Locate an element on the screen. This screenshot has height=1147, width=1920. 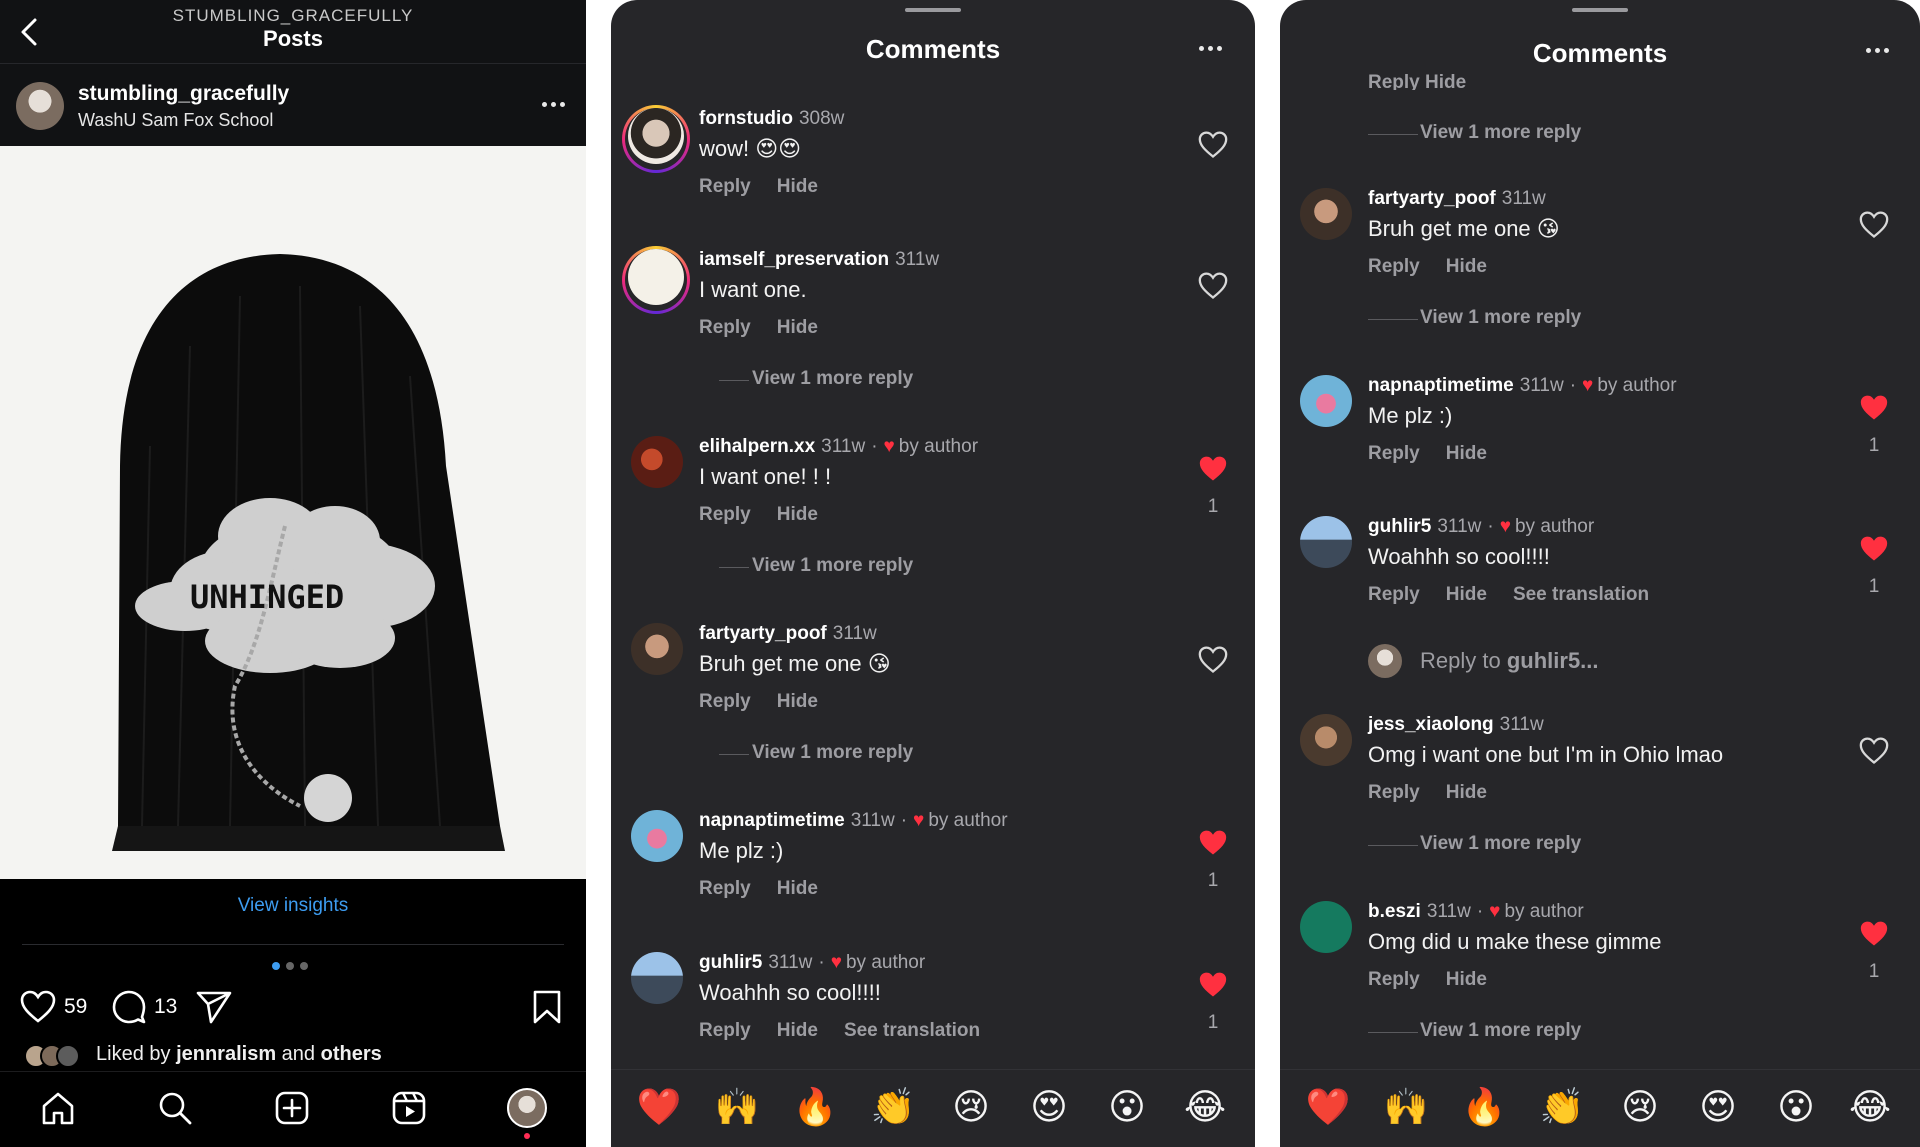
post-location: WashU Sam Fox School is located at coordinates (175, 120).